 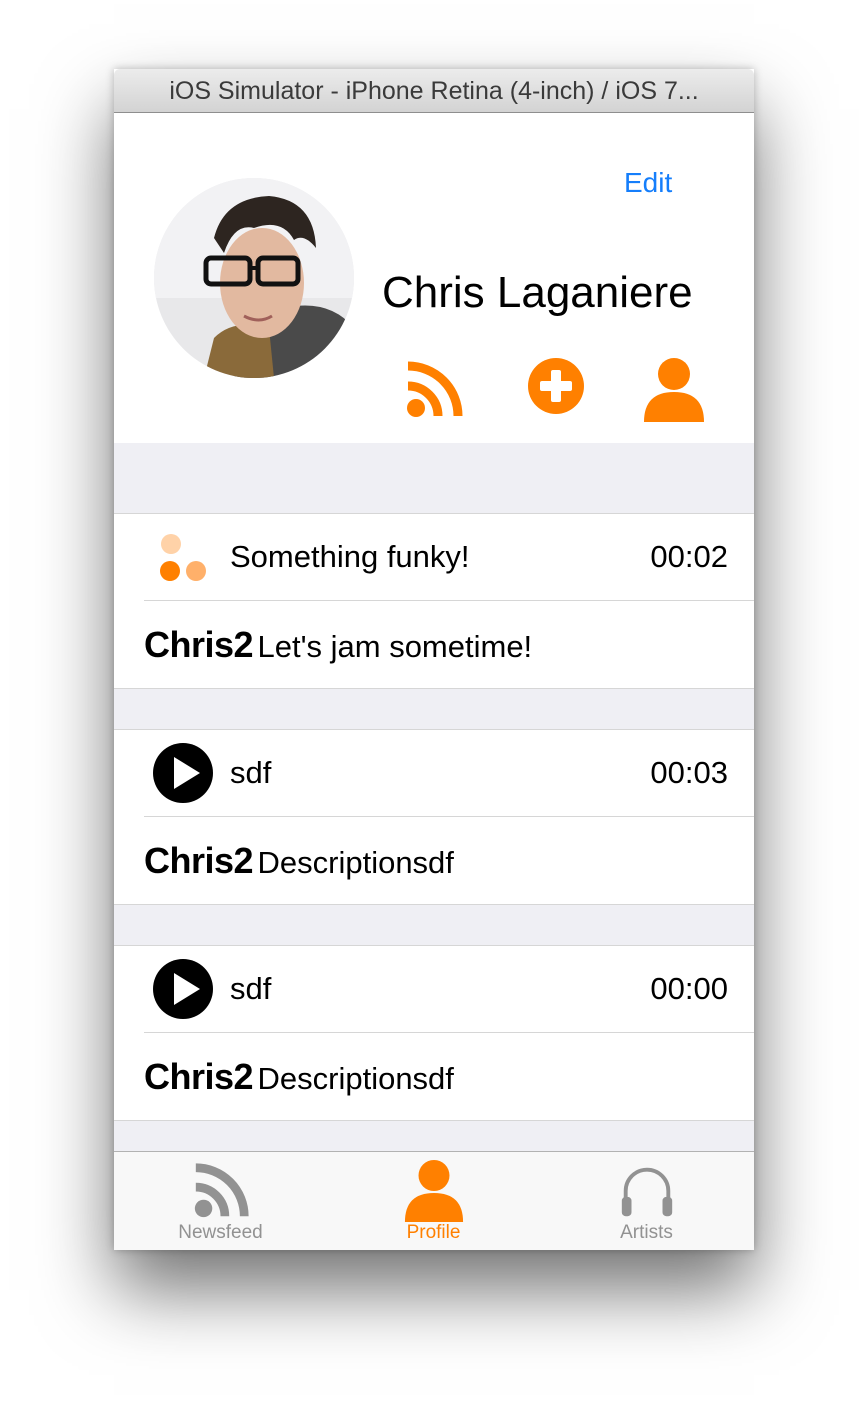 I want to click on description: Let's jam sometime!, so click(x=395, y=646).